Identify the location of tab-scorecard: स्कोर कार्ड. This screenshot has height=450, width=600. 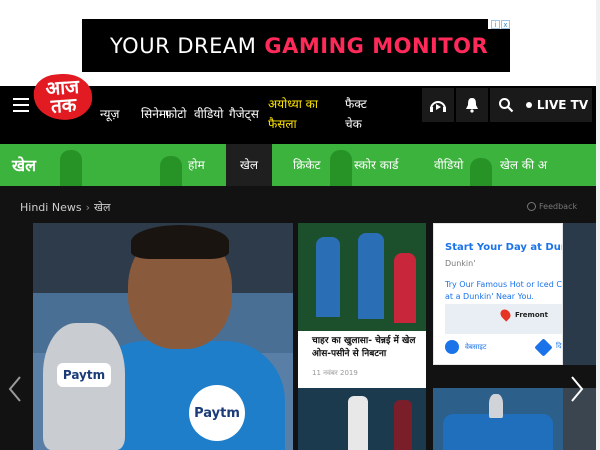
(376, 165).